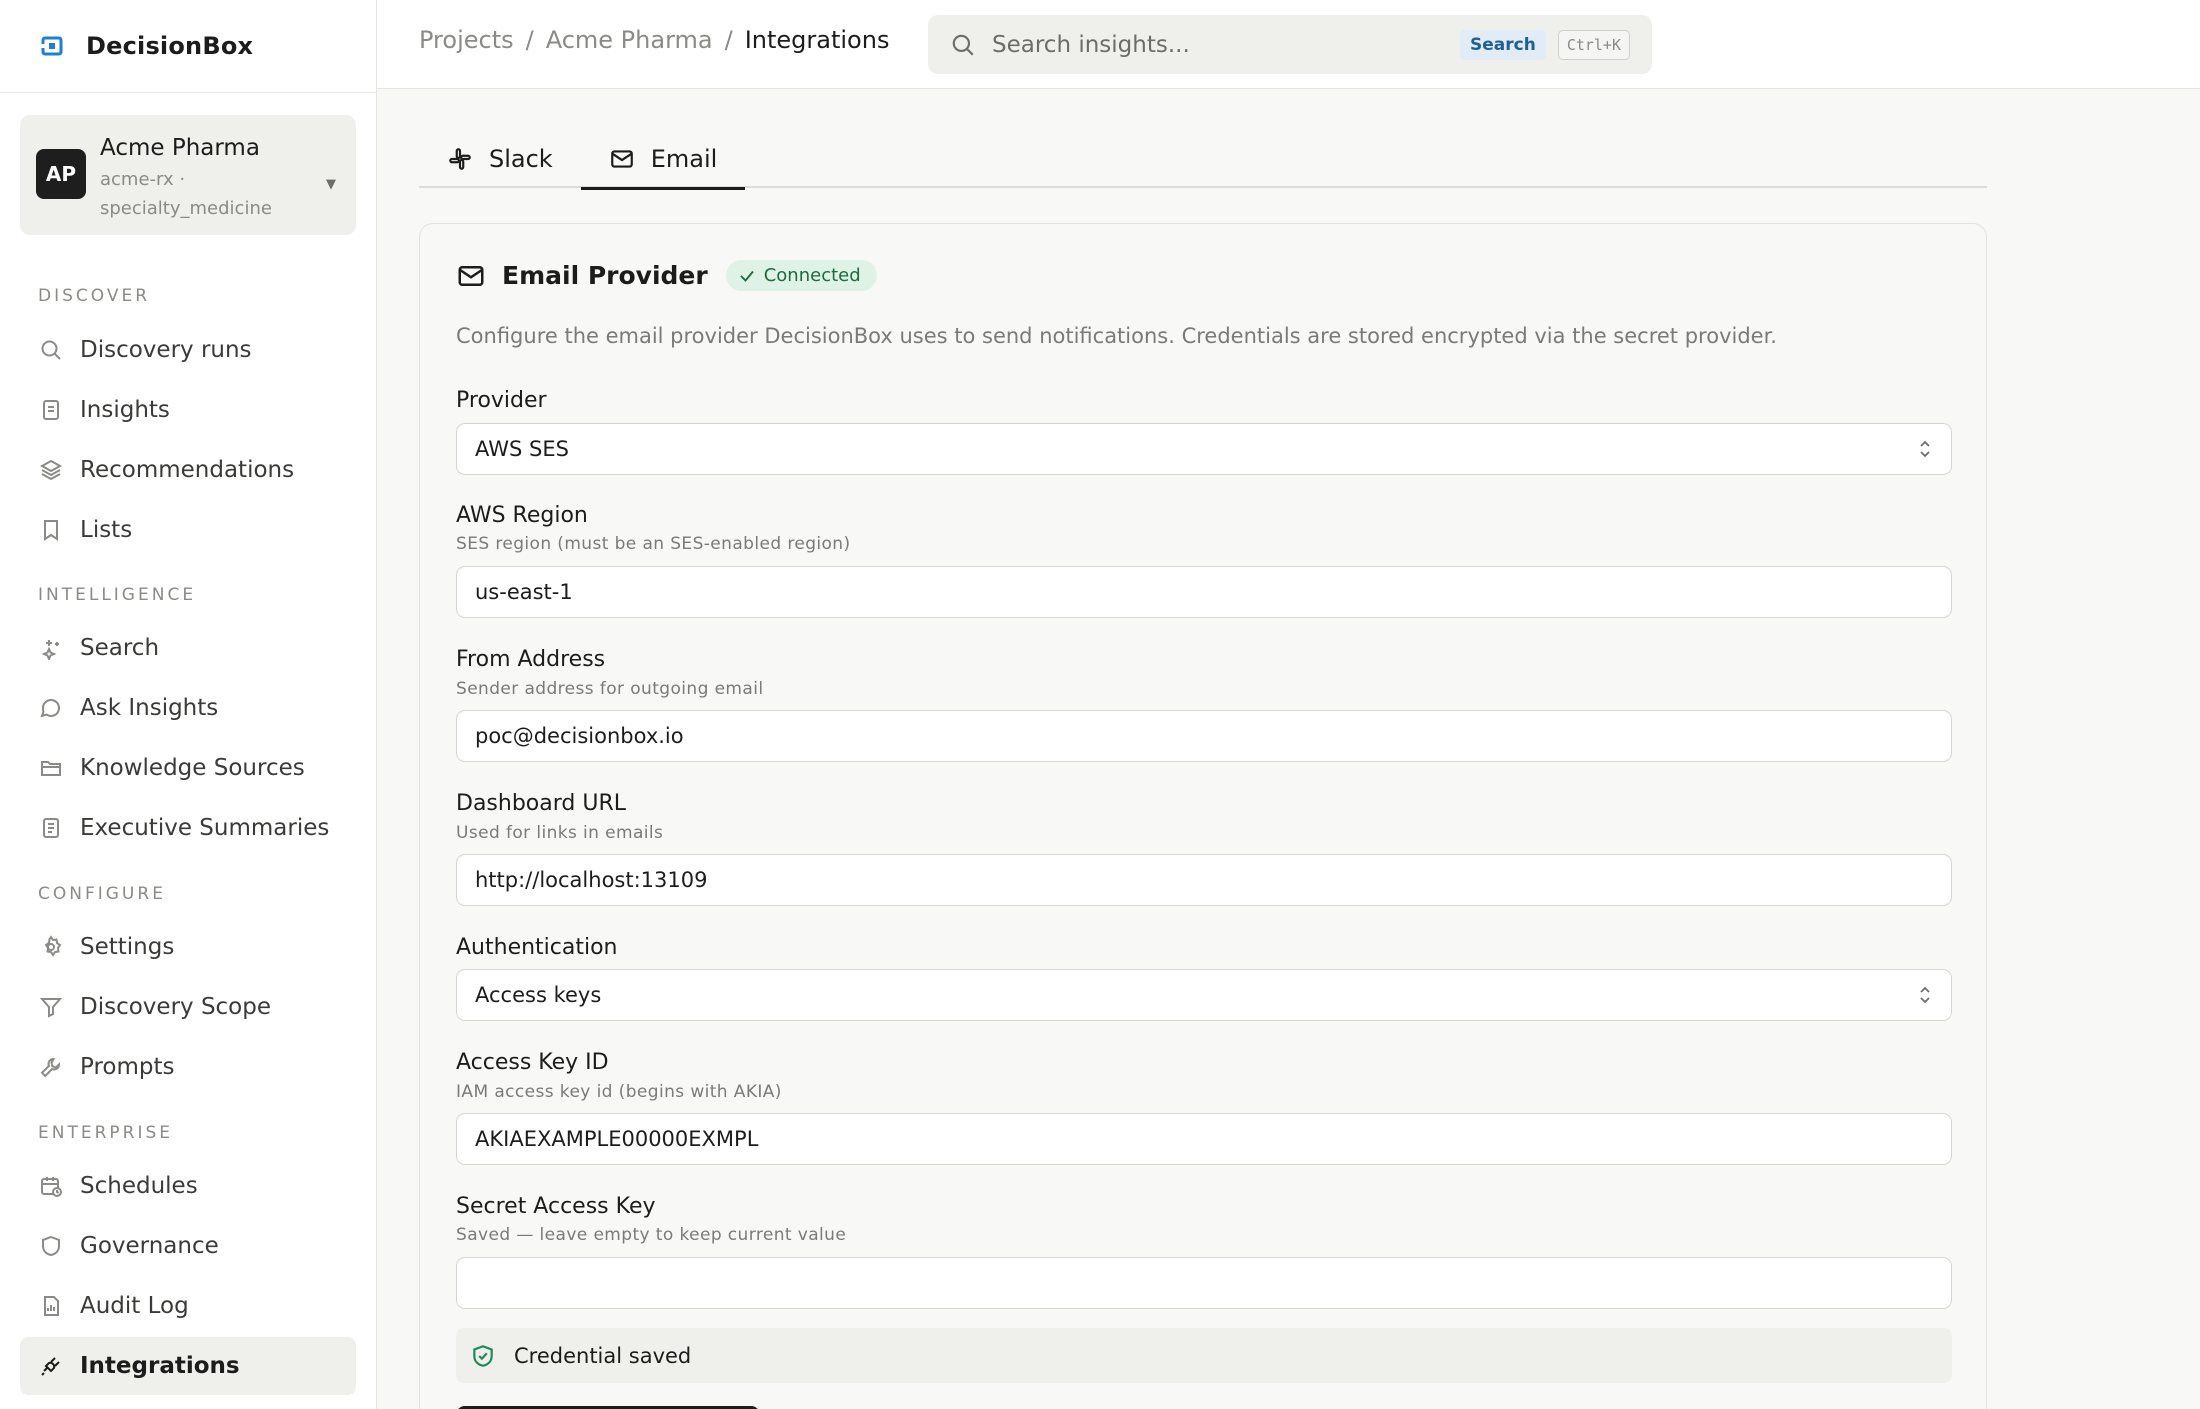 This screenshot has height=1409, width=2200. Describe the element at coordinates (125, 410) in the screenshot. I see `sidebar-item-label: Insights` at that location.